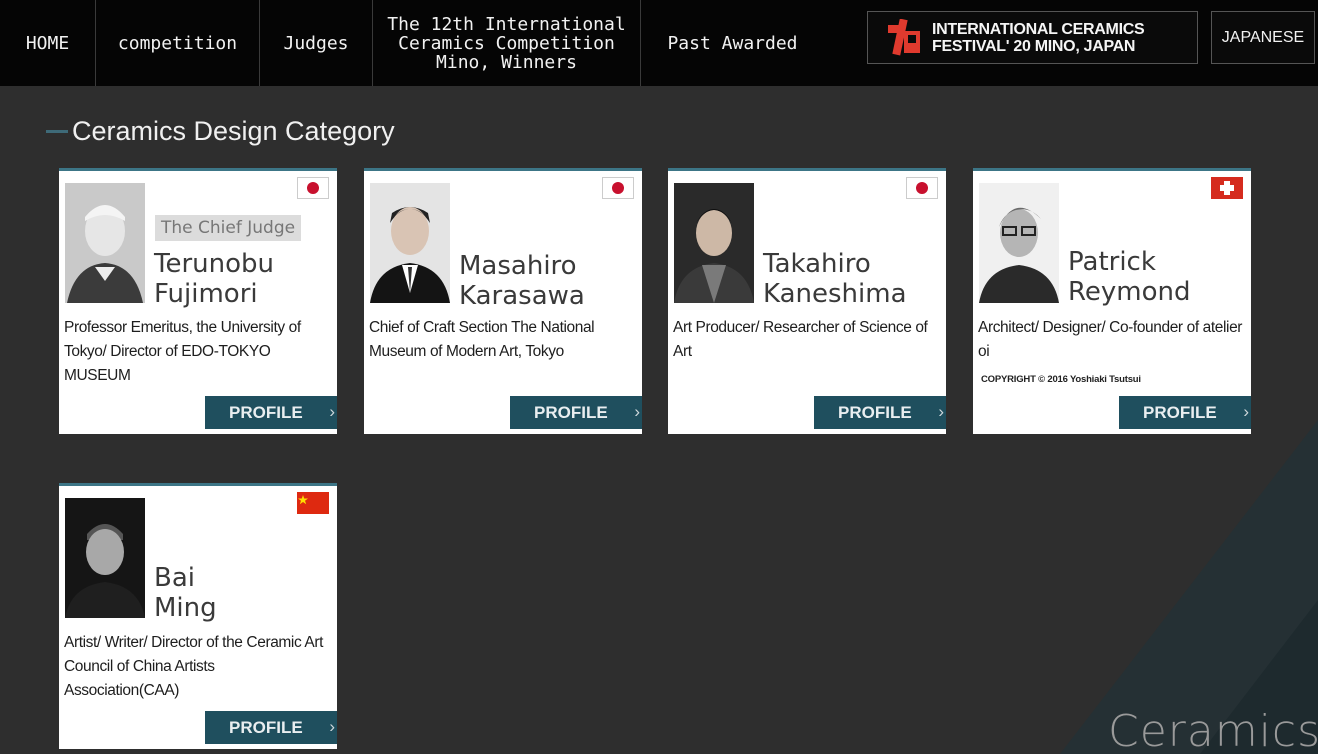 The image size is (1318, 754). I want to click on festival-logo-mark-icon, so click(904, 36).